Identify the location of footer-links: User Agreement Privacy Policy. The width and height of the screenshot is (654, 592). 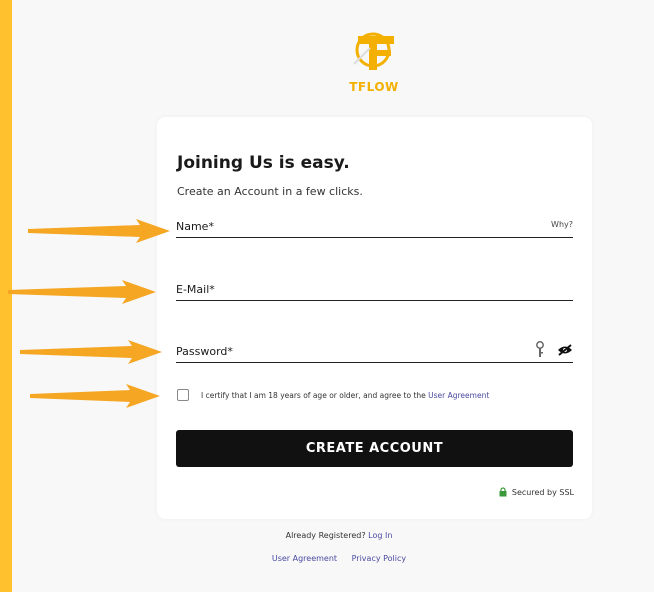
(333, 558).